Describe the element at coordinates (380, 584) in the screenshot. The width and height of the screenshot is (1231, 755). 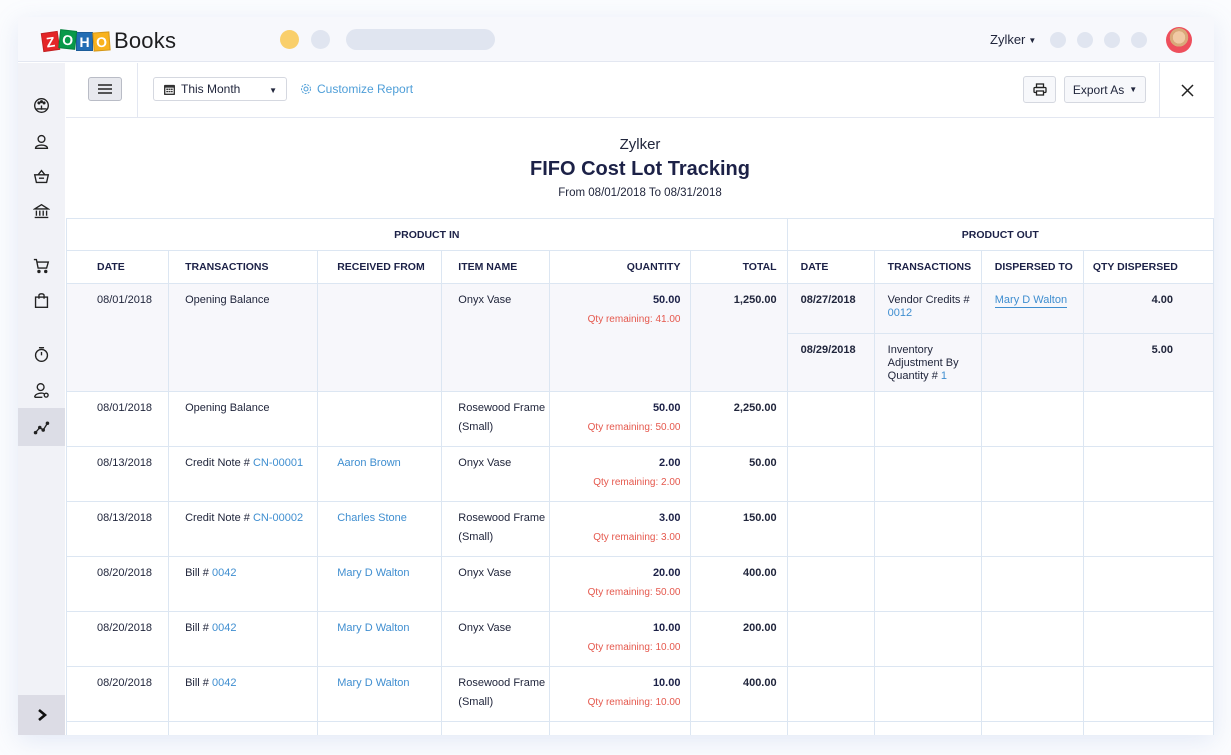
I see `cell-received-from: Mary D Walton` at that location.